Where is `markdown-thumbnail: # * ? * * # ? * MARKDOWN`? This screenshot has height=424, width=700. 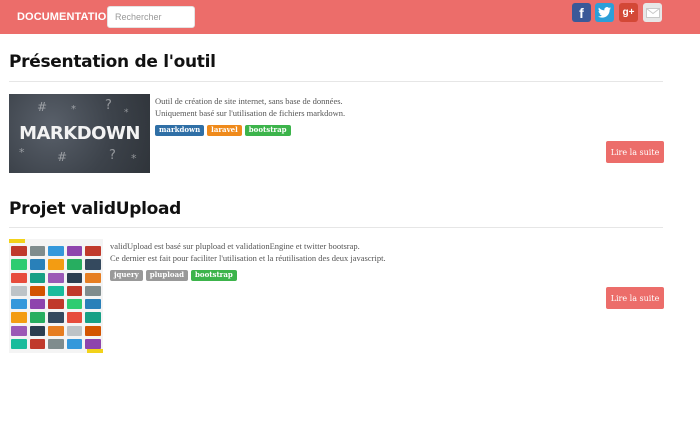 markdown-thumbnail: # * ? * * # ? * MARKDOWN is located at coordinates (79, 133).